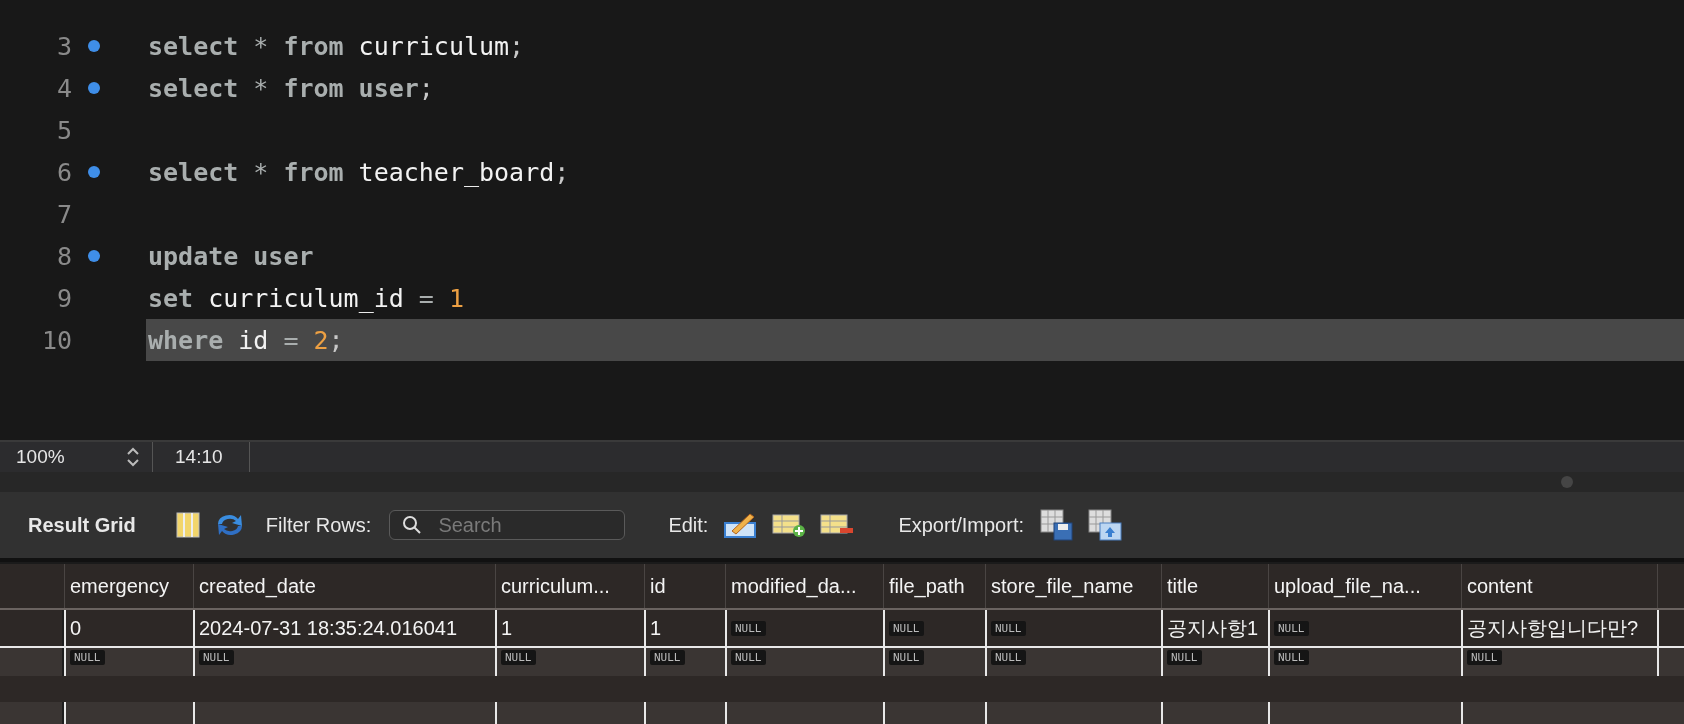 Image resolution: width=1684 pixels, height=724 pixels. Describe the element at coordinates (1105, 525) in the screenshot. I see `import-icon` at that location.